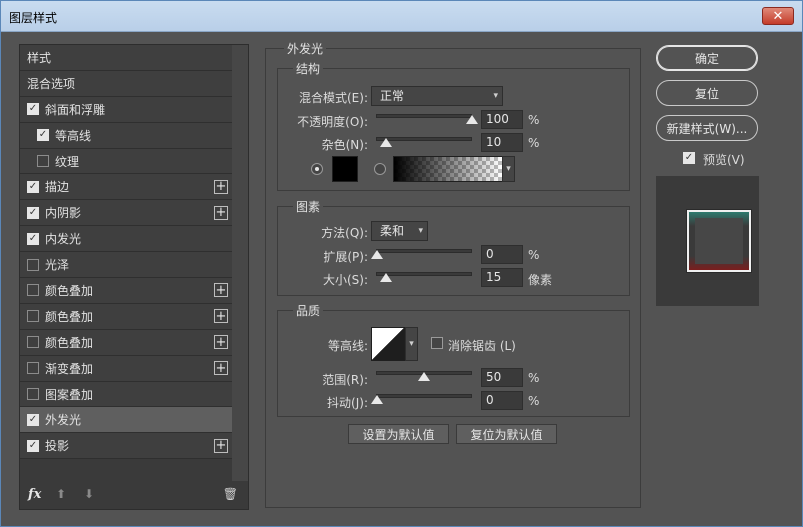  I want to click on jitter-slider-thumb, so click(377, 399).